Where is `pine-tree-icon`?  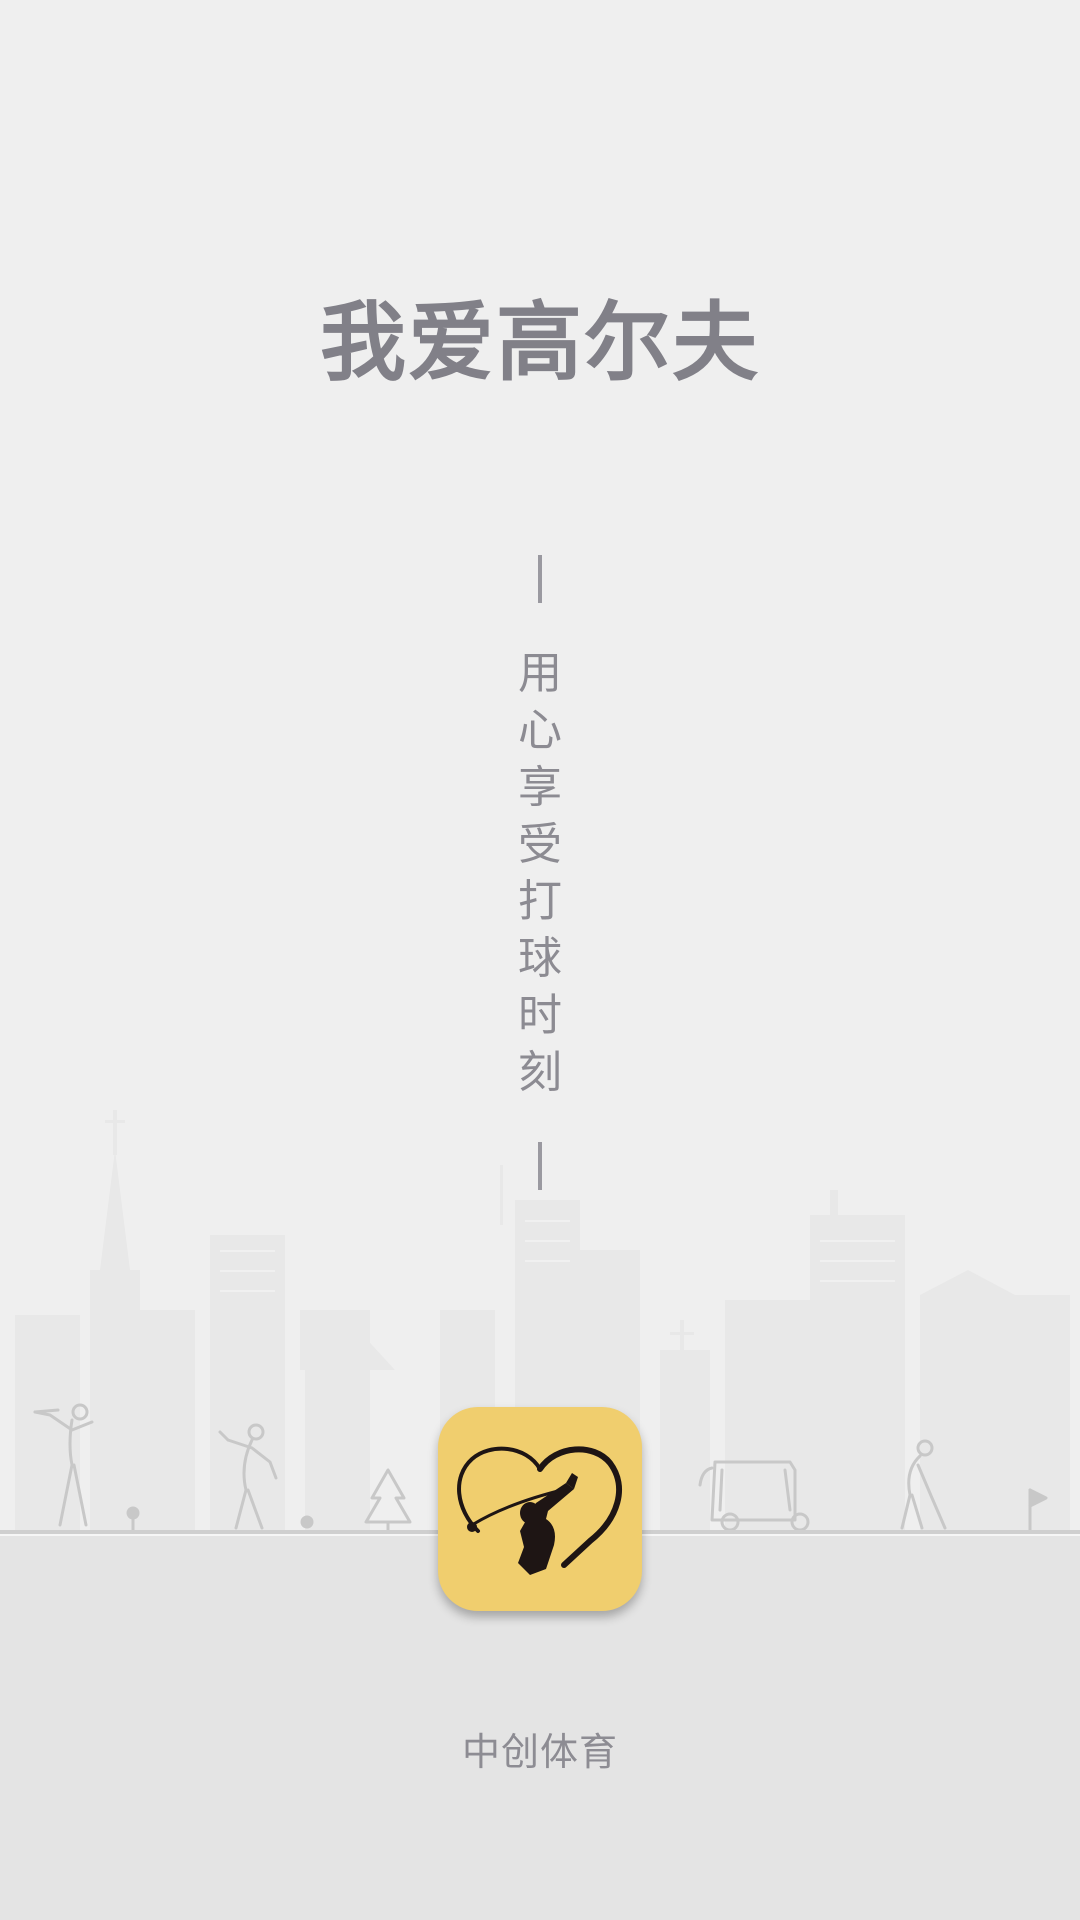 pine-tree-icon is located at coordinates (388, 1501).